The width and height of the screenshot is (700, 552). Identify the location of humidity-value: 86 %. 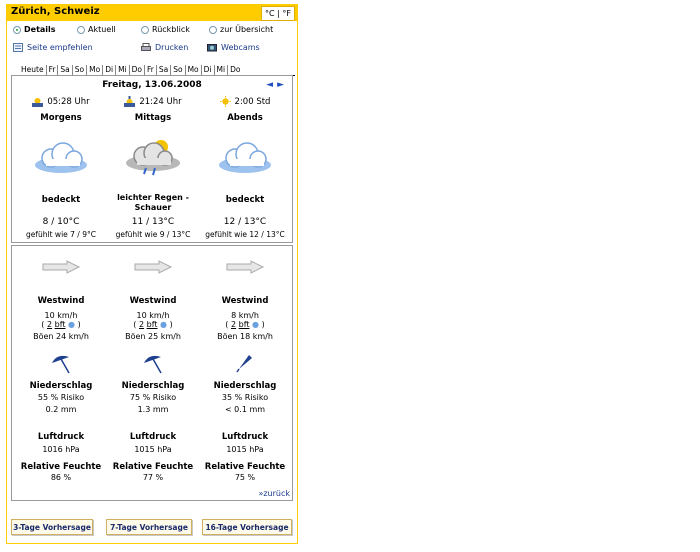
(61, 477).